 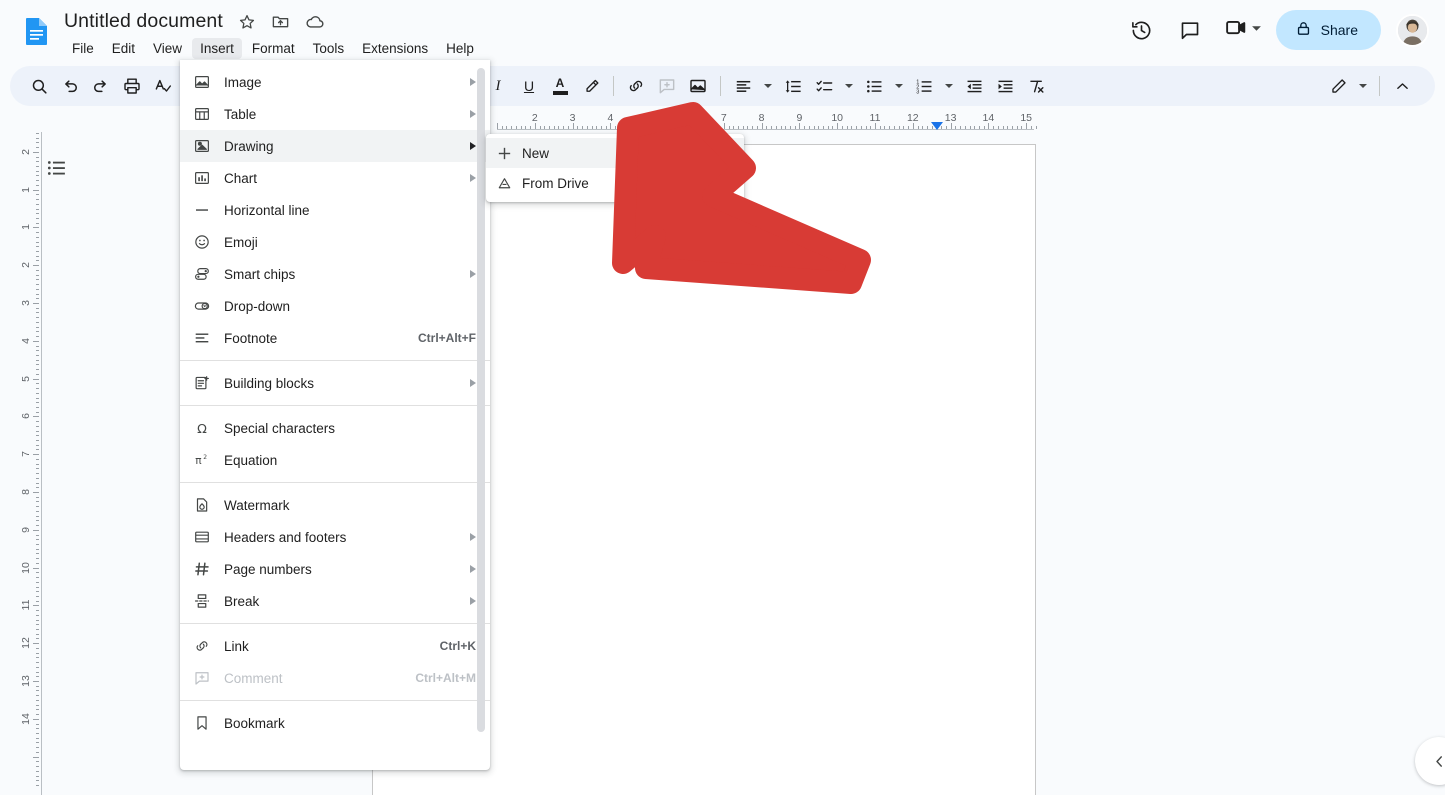 What do you see at coordinates (335, 569) in the screenshot?
I see `insert-menu-item-page-numbers: Page numbers` at bounding box center [335, 569].